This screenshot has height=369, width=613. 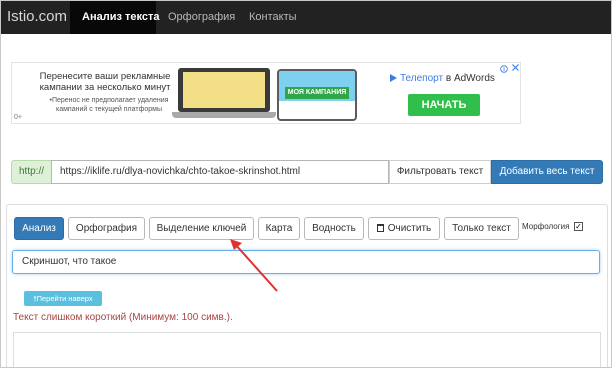 What do you see at coordinates (106, 228) in the screenshot?
I see `spelling-button: Орфография` at bounding box center [106, 228].